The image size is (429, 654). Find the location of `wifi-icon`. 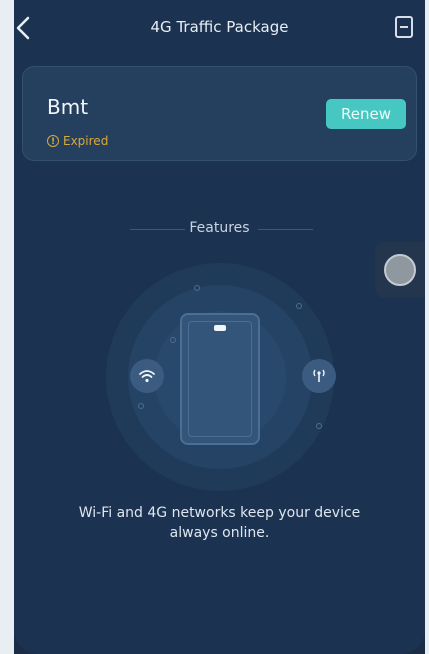

wifi-icon is located at coordinates (147, 376).